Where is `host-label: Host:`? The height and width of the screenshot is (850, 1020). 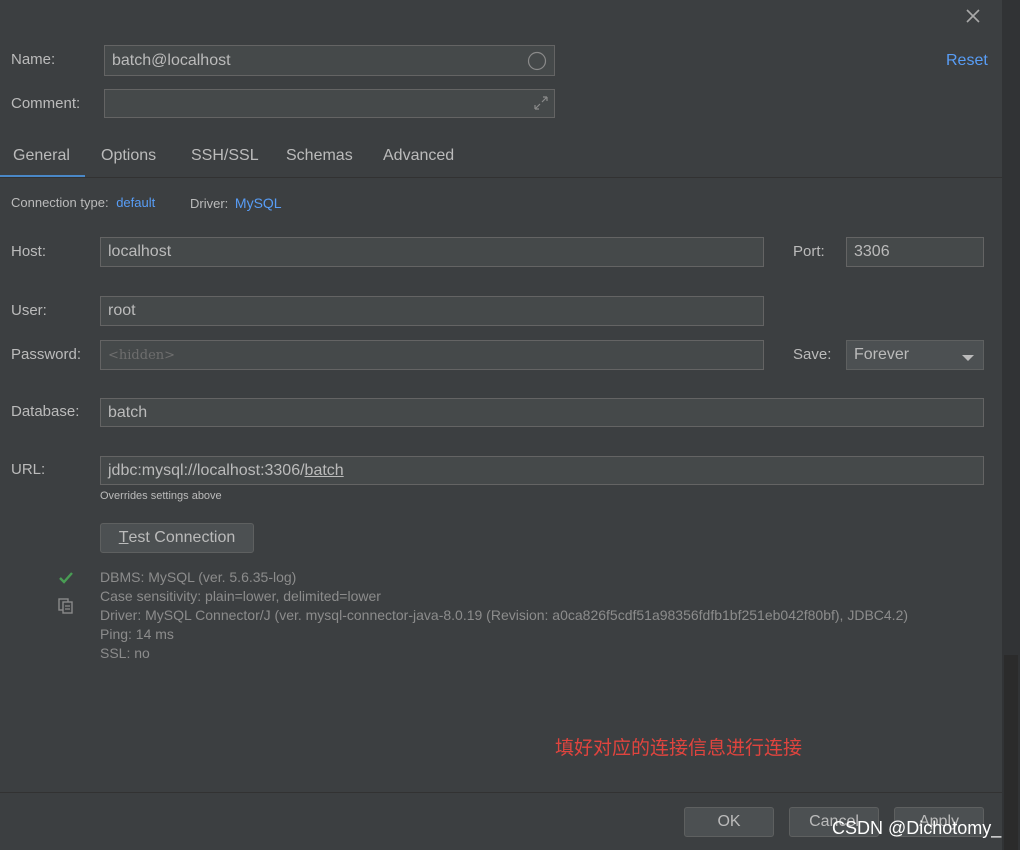 host-label: Host: is located at coordinates (29, 251).